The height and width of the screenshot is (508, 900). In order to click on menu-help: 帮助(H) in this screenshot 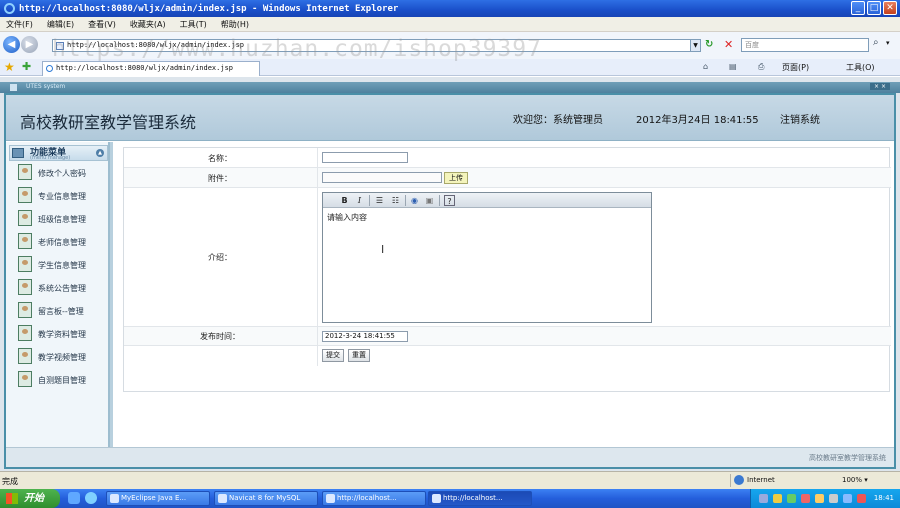, I will do `click(235, 24)`.